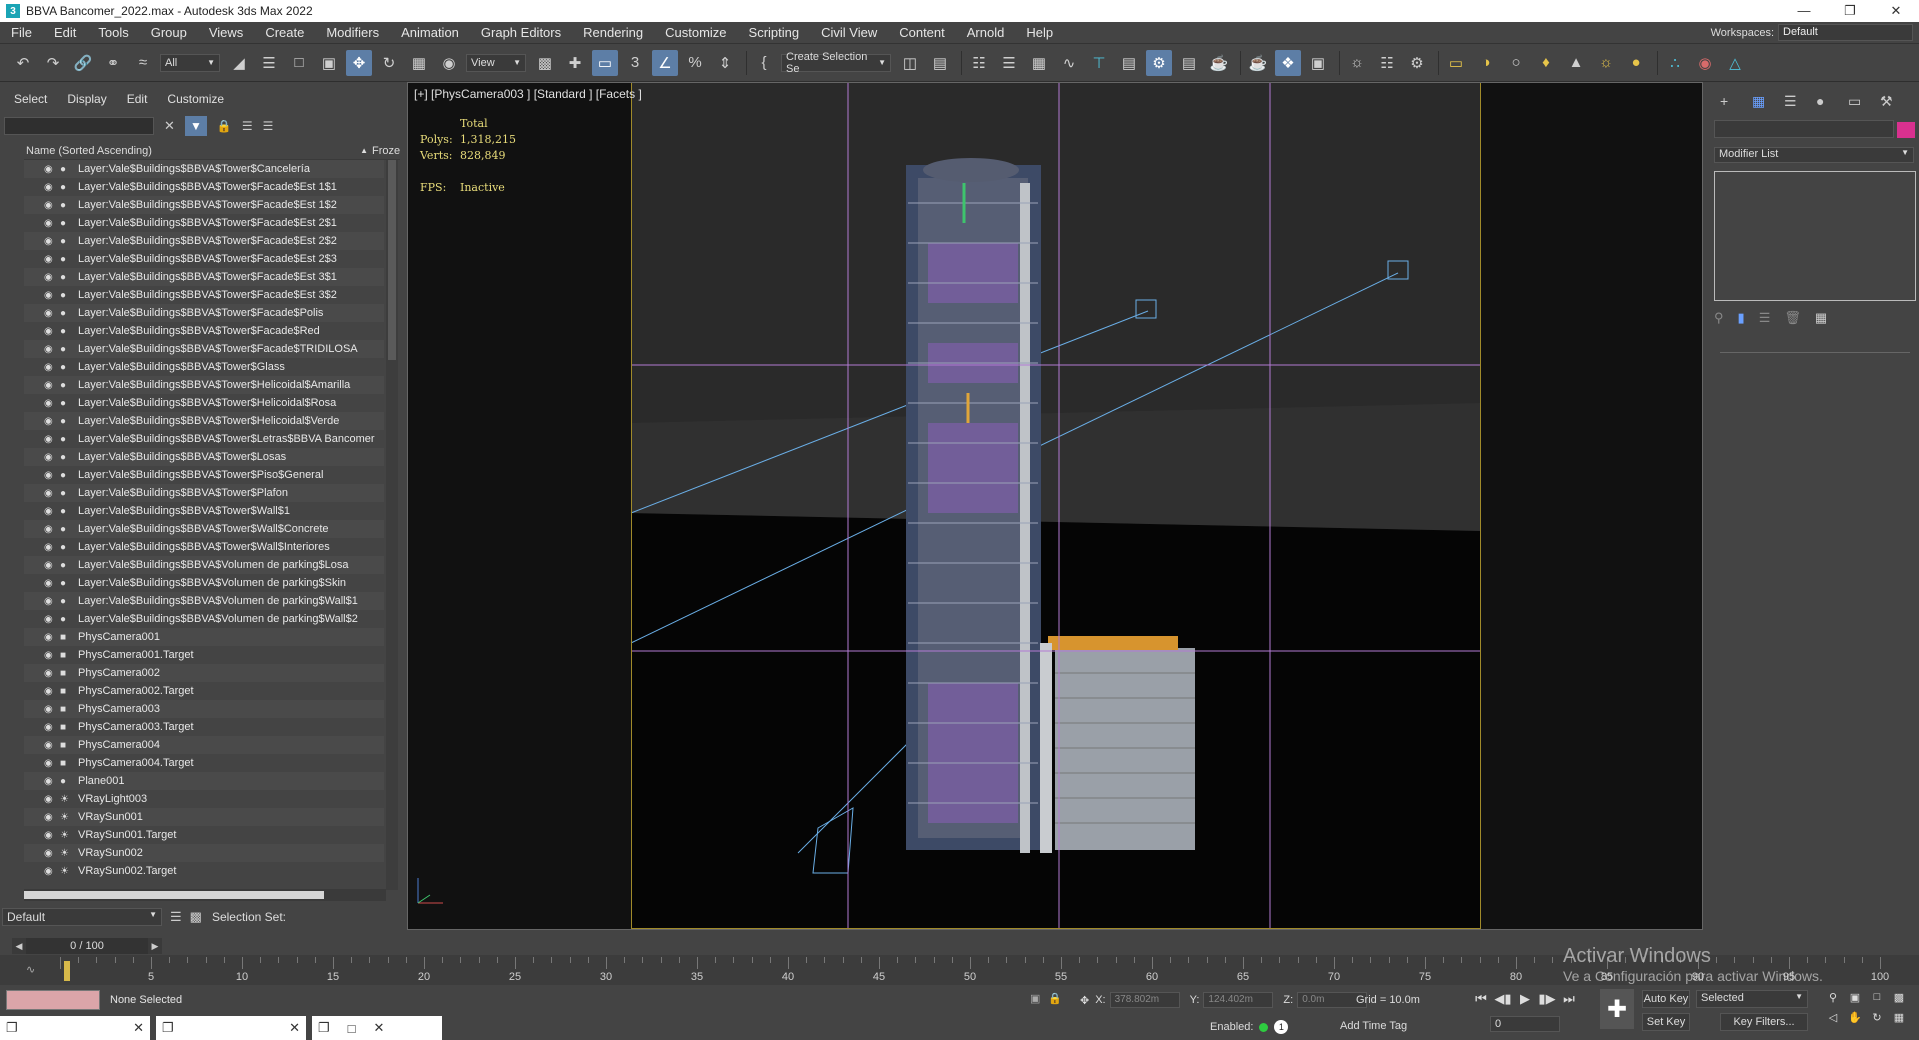 The width and height of the screenshot is (1919, 1040). I want to click on menu-animation: Animation, so click(430, 32).